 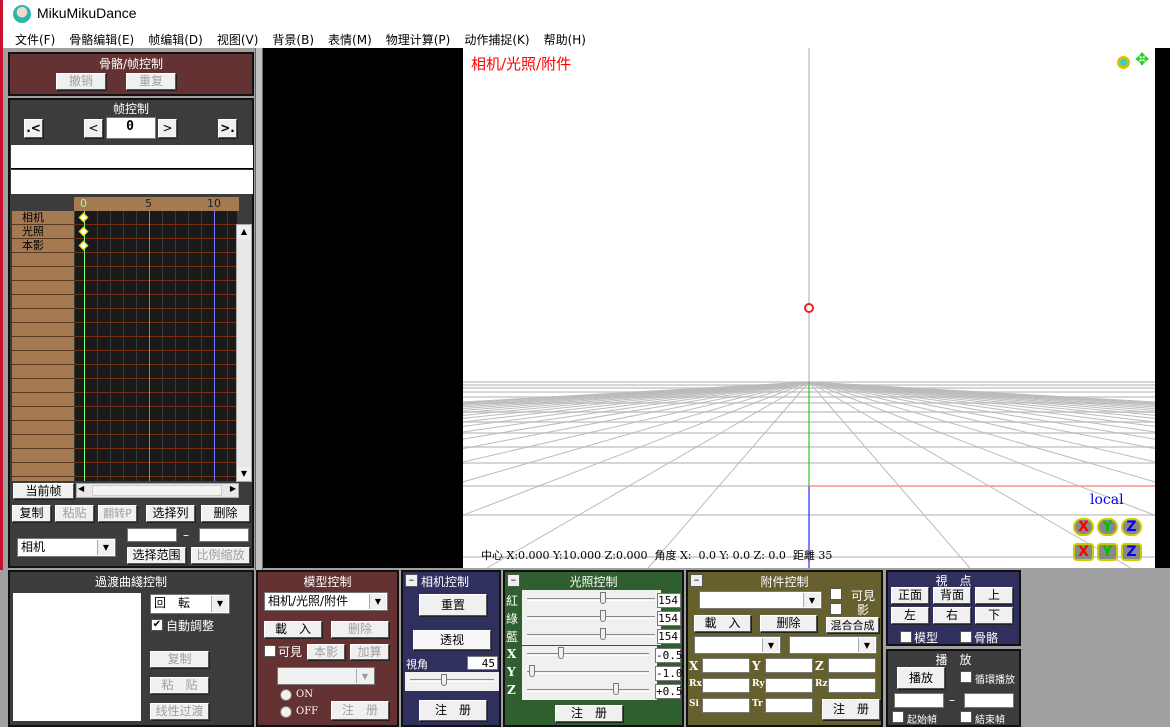 What do you see at coordinates (259, 309) in the screenshot?
I see `splitter` at bounding box center [259, 309].